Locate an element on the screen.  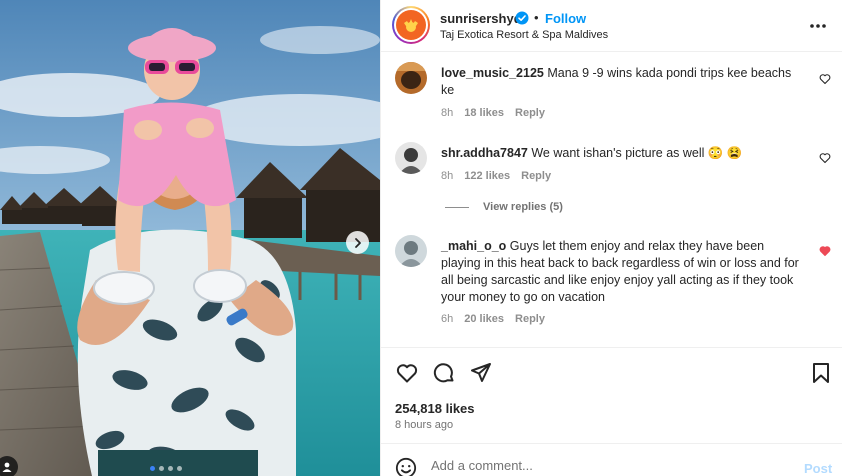
comment-likes: 20 likes is located at coordinates (484, 319).